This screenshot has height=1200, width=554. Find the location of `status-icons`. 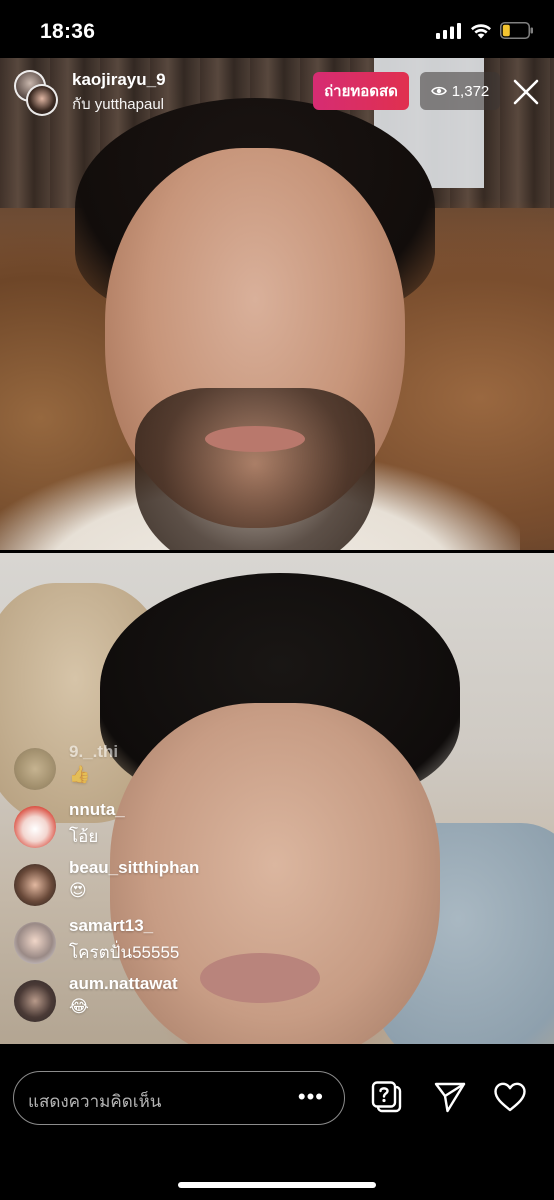

status-icons is located at coordinates (485, 30).